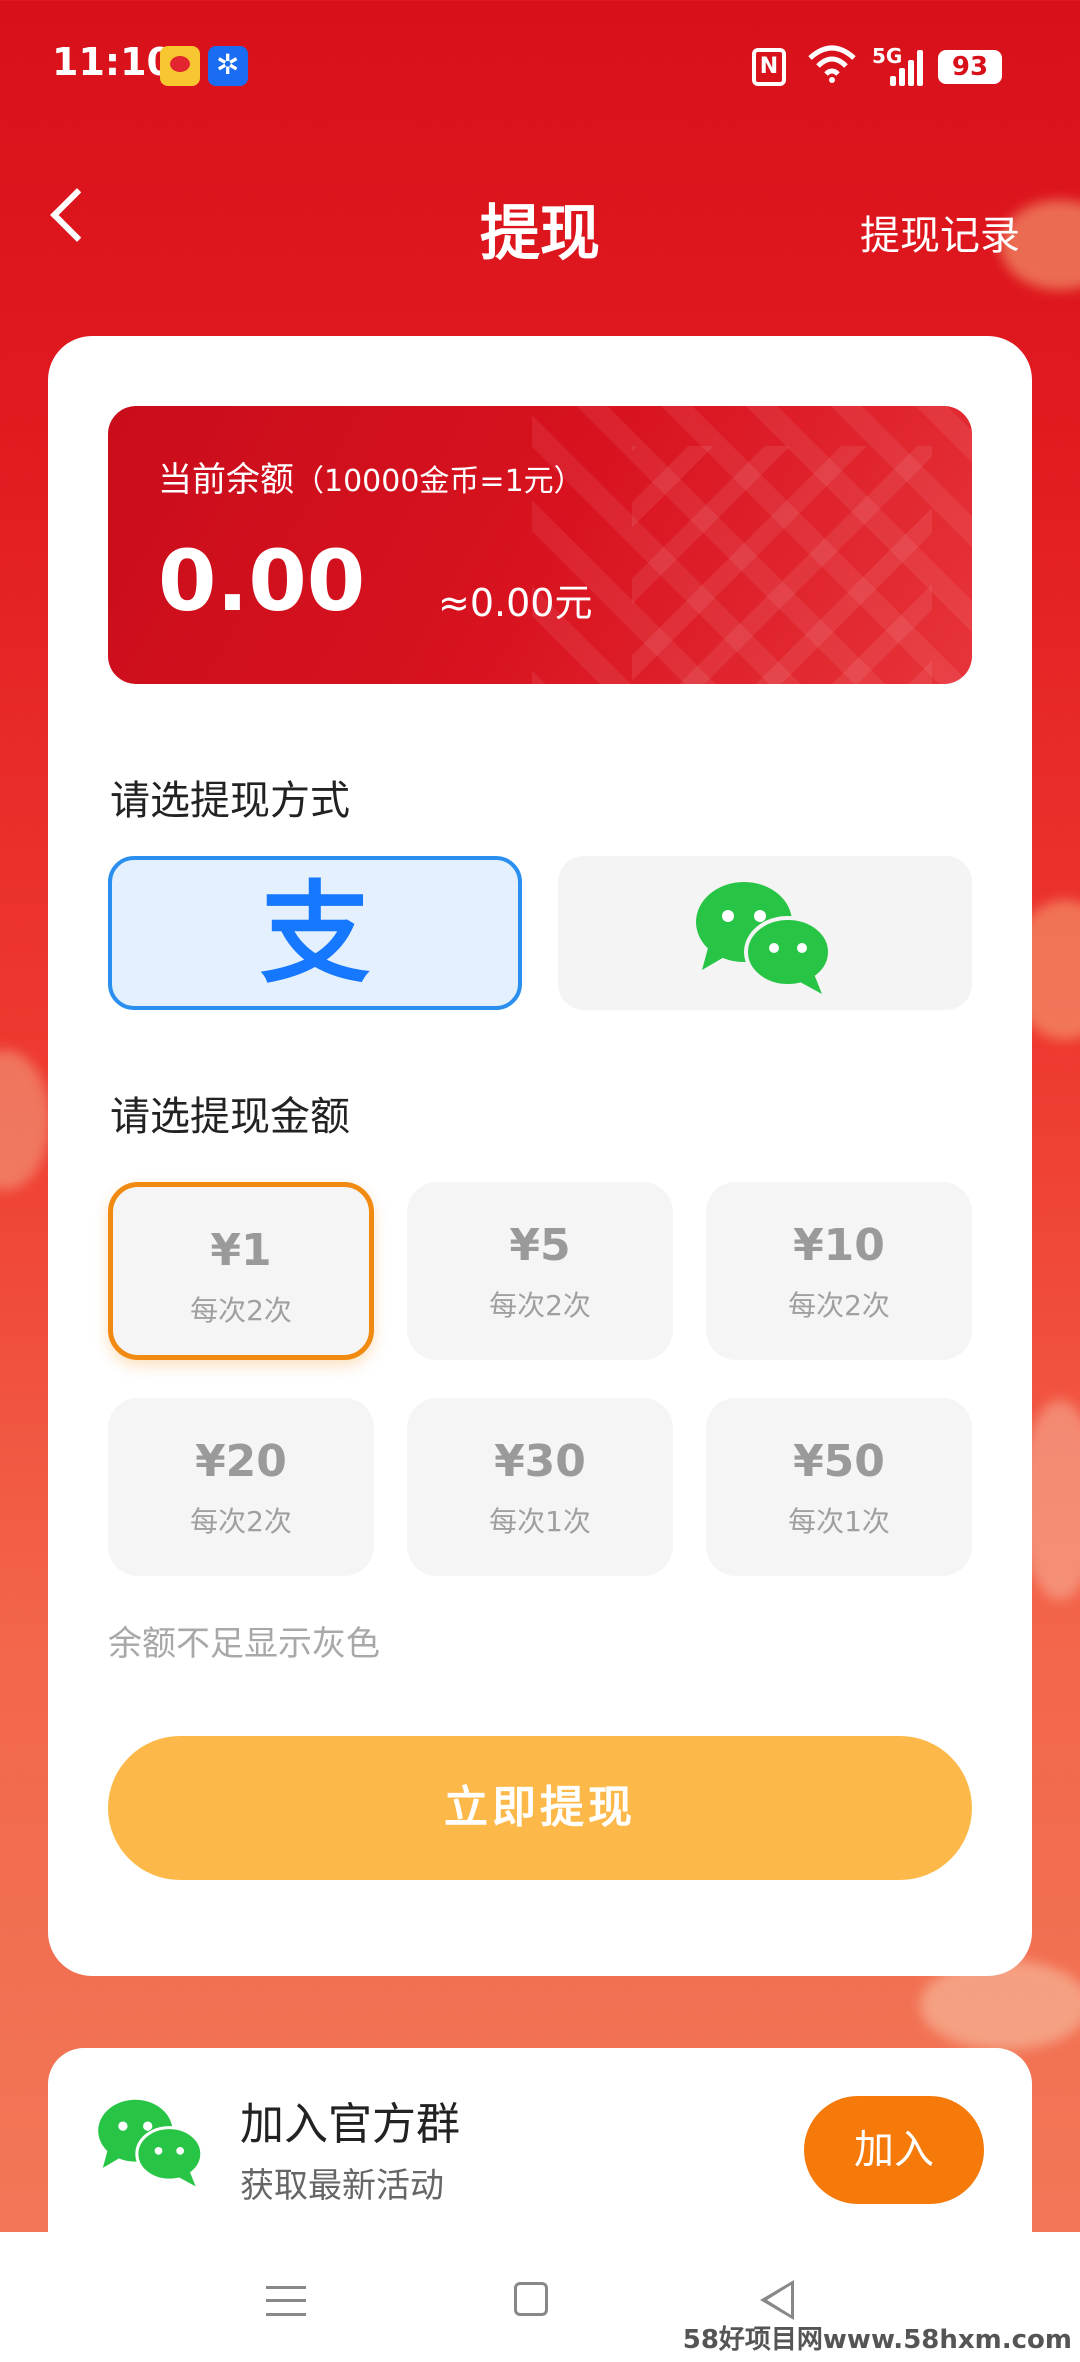 Image resolution: width=1080 pixels, height=2362 pixels. I want to click on amount-option-10: ¥10 每次2次, so click(839, 1271).